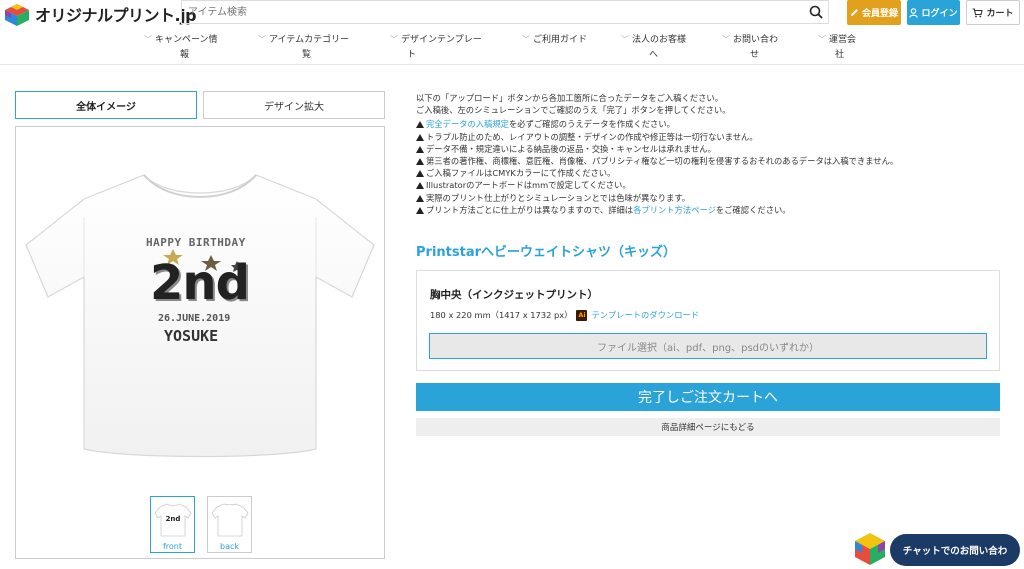  What do you see at coordinates (914, 12) in the screenshot?
I see `user-icon` at bounding box center [914, 12].